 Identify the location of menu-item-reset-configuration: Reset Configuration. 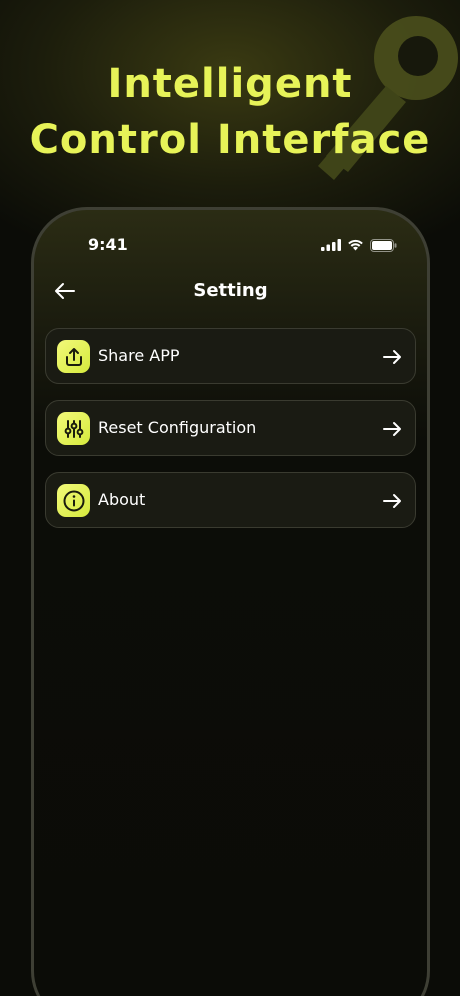
(230, 428).